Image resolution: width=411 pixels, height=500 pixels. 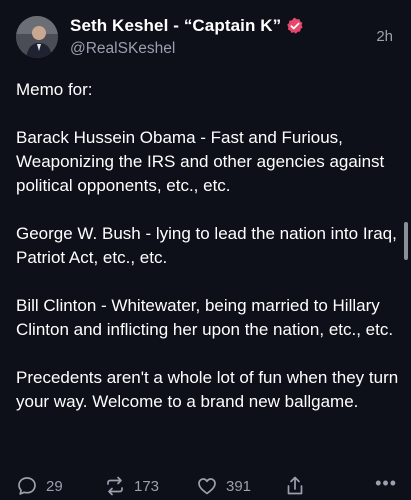 What do you see at coordinates (27, 486) in the screenshot?
I see `reply-icon` at bounding box center [27, 486].